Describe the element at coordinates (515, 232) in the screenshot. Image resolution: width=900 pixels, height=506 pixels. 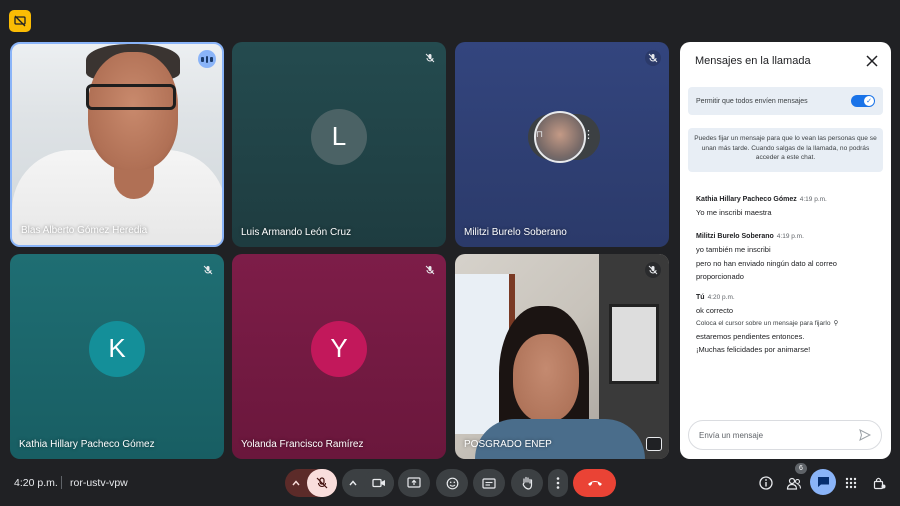
I see `participant-name: Militzi Burelo Soberano` at that location.